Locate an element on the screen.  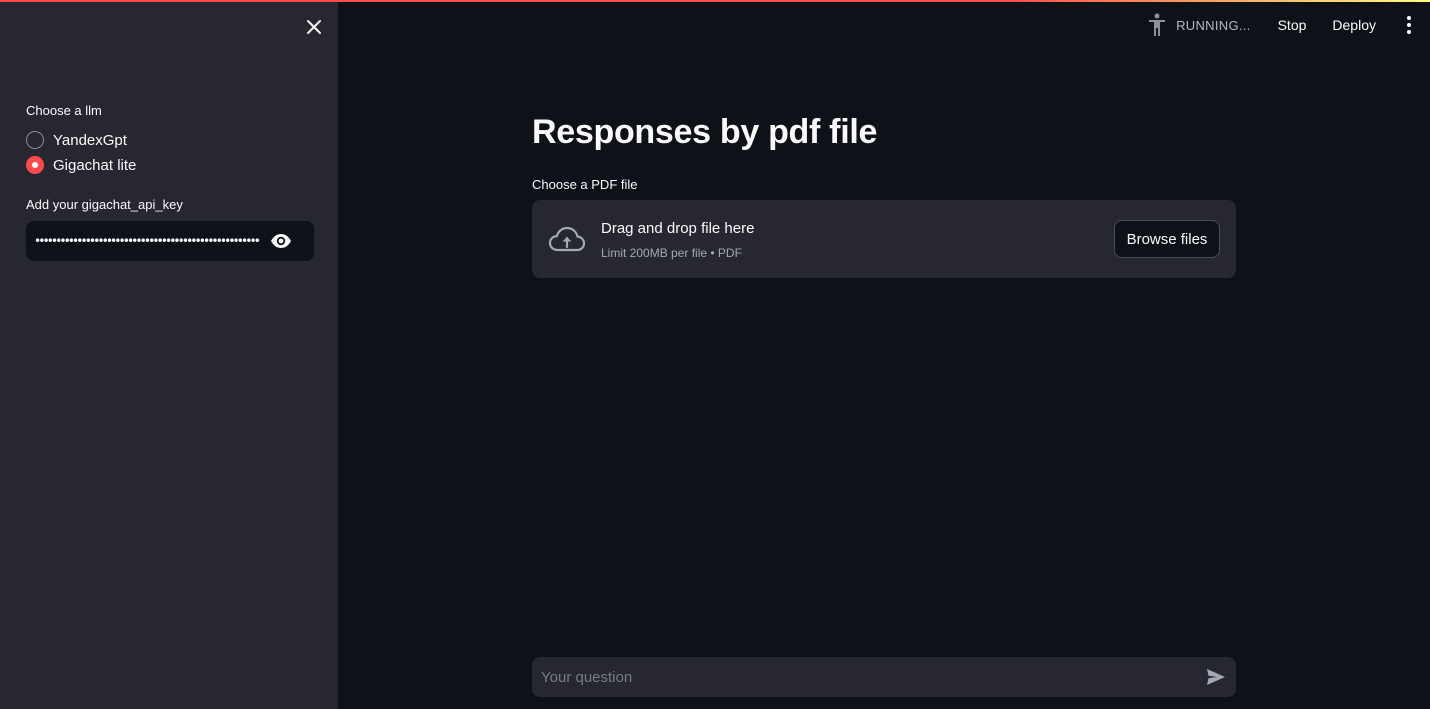
question-input is located at coordinates (862, 677).